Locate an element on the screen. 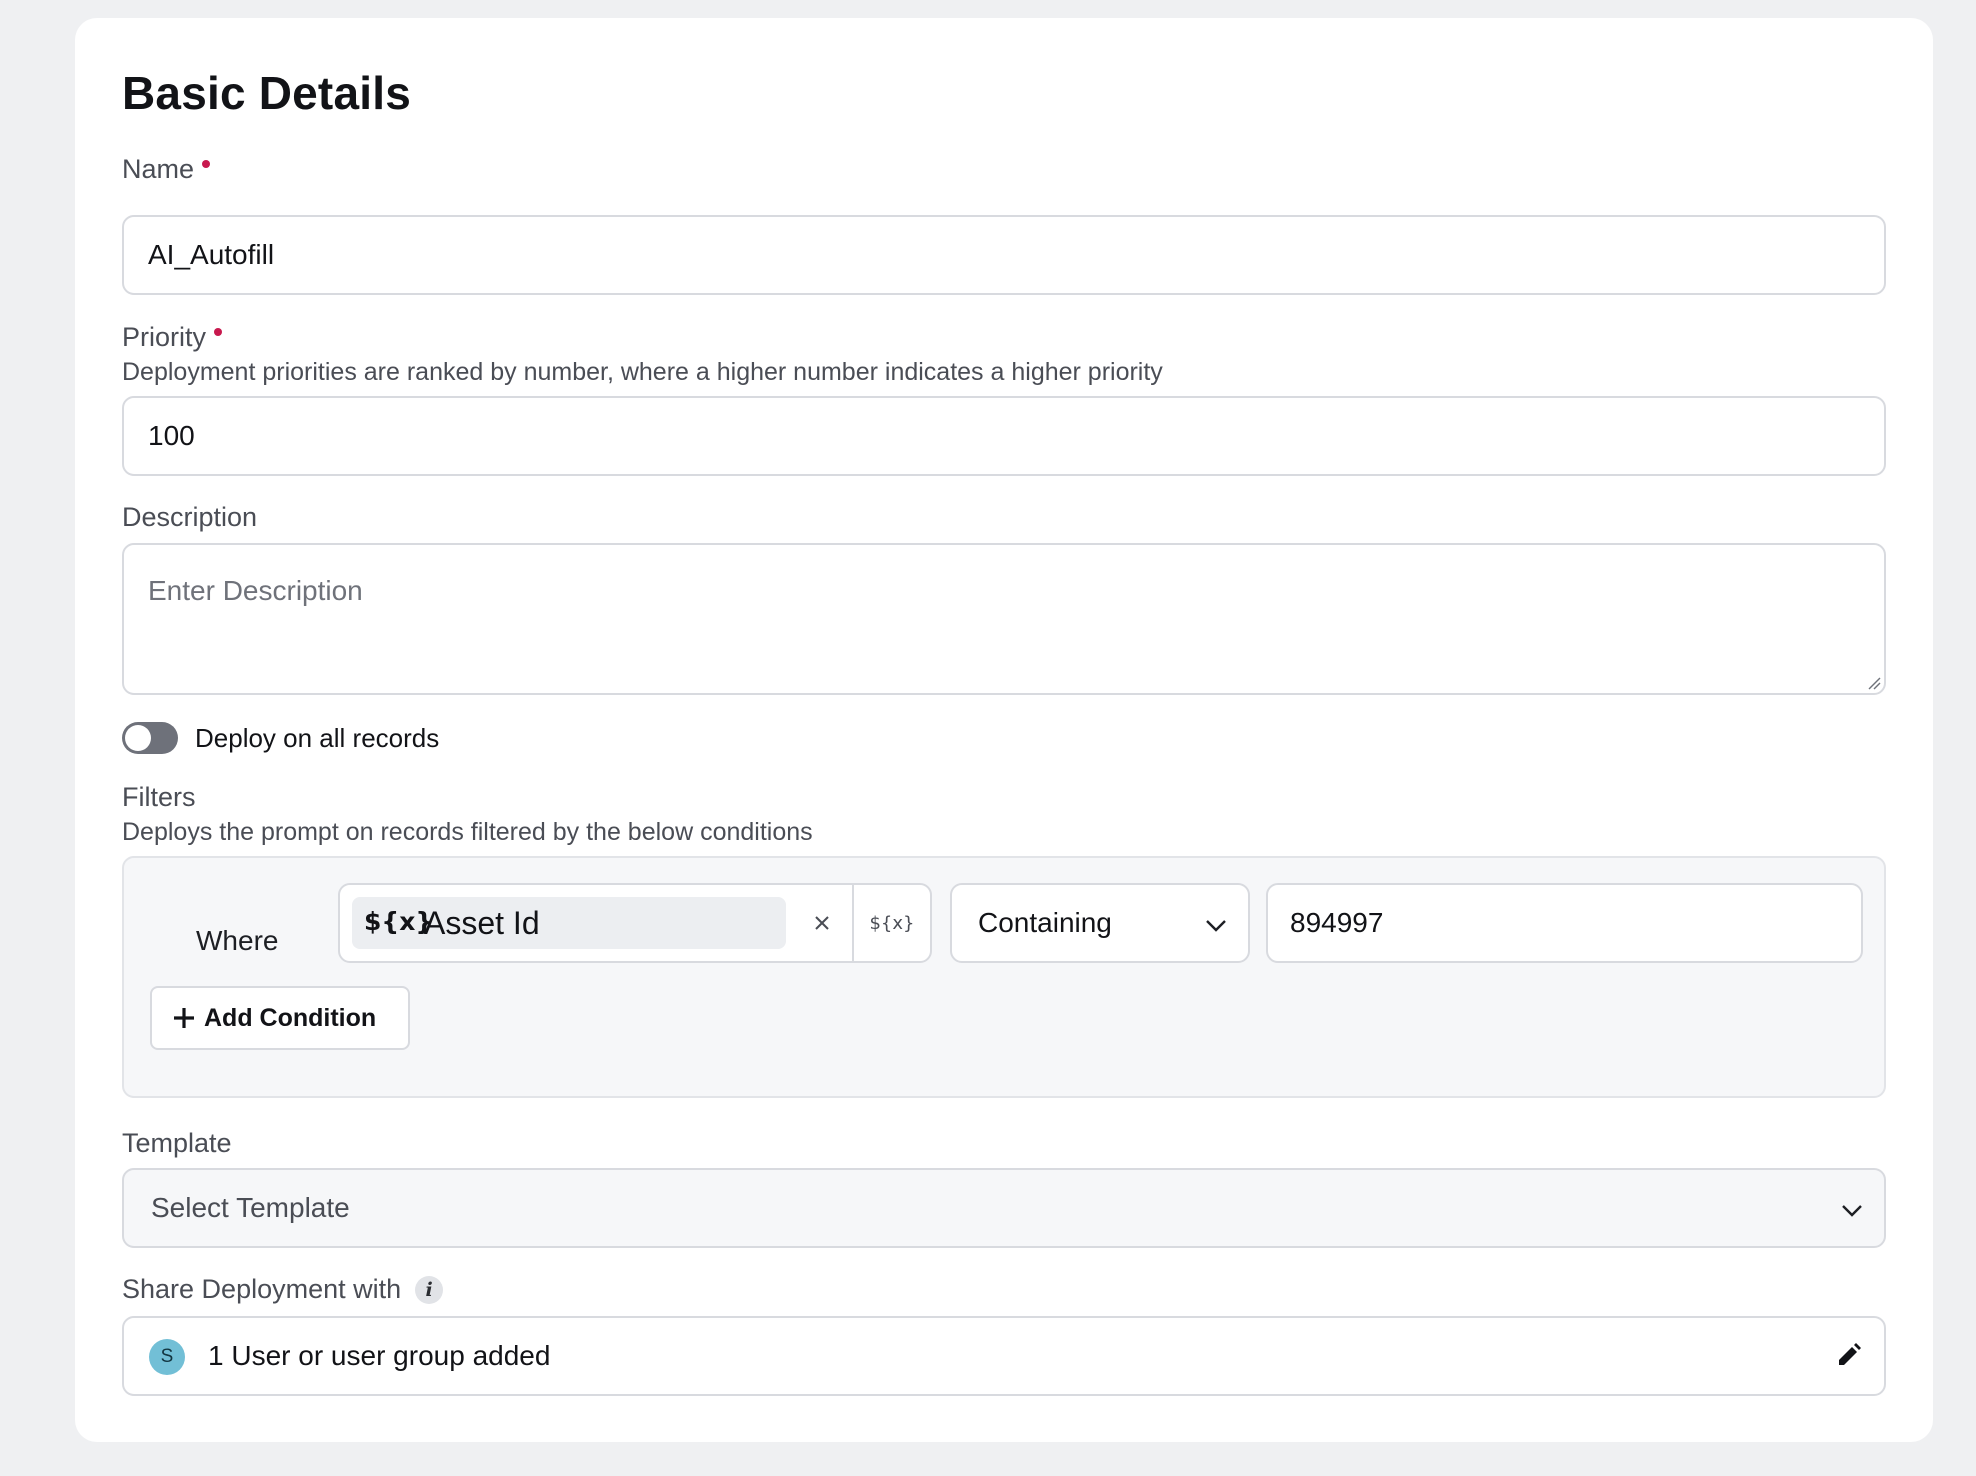 The image size is (1976, 1476). condition-value: 894997 is located at coordinates (1337, 922).